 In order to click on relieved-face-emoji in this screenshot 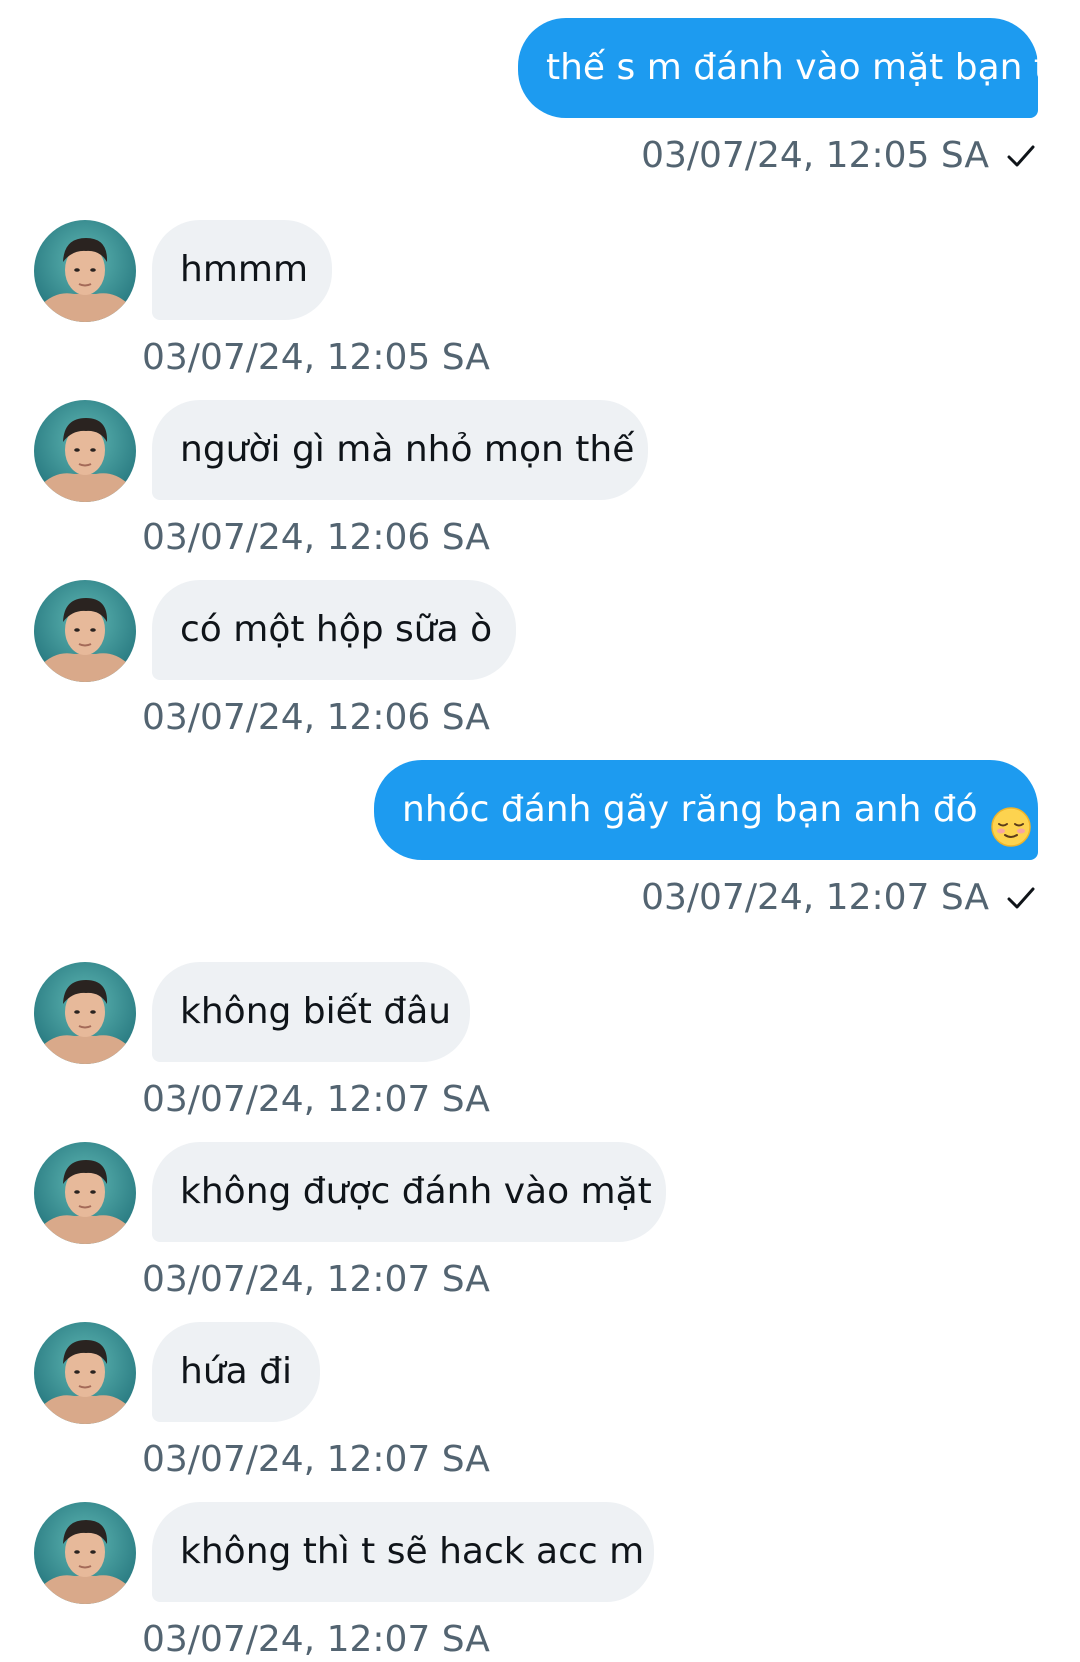, I will do `click(1011, 817)`.